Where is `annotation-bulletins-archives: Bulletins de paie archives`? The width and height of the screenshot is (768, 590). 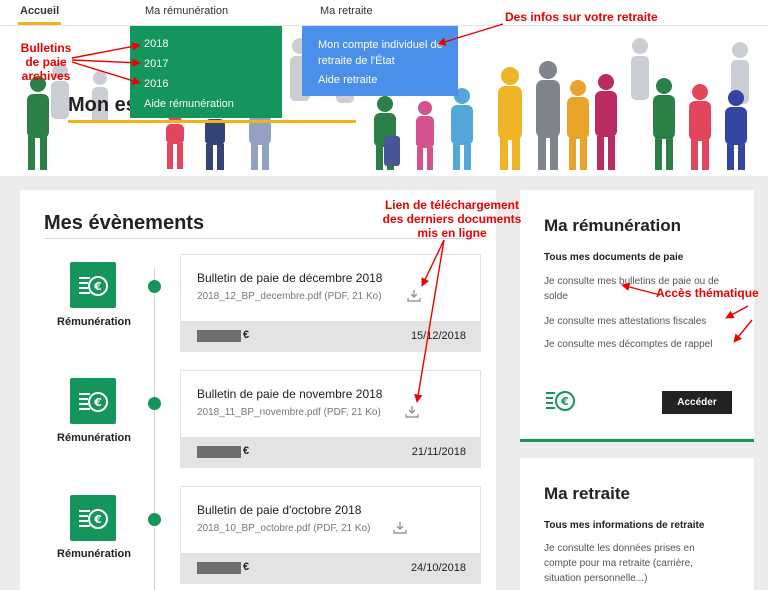
annotation-bulletins-archives: Bulletins de paie archives is located at coordinates (46, 62).